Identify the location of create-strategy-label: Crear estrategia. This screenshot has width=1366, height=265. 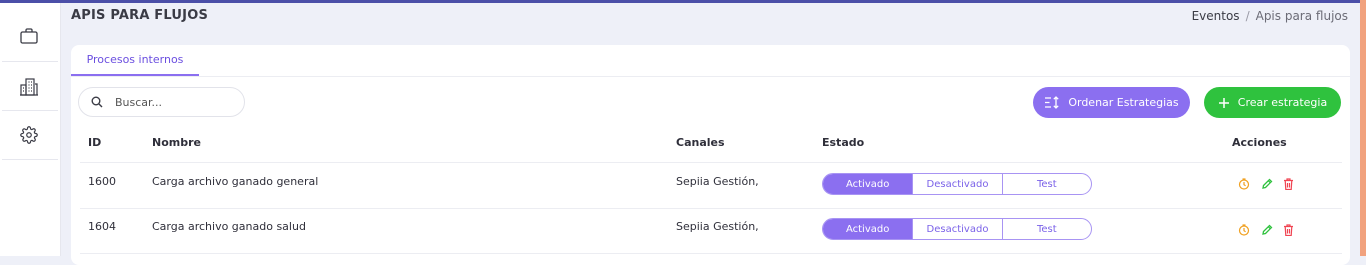
(1282, 102).